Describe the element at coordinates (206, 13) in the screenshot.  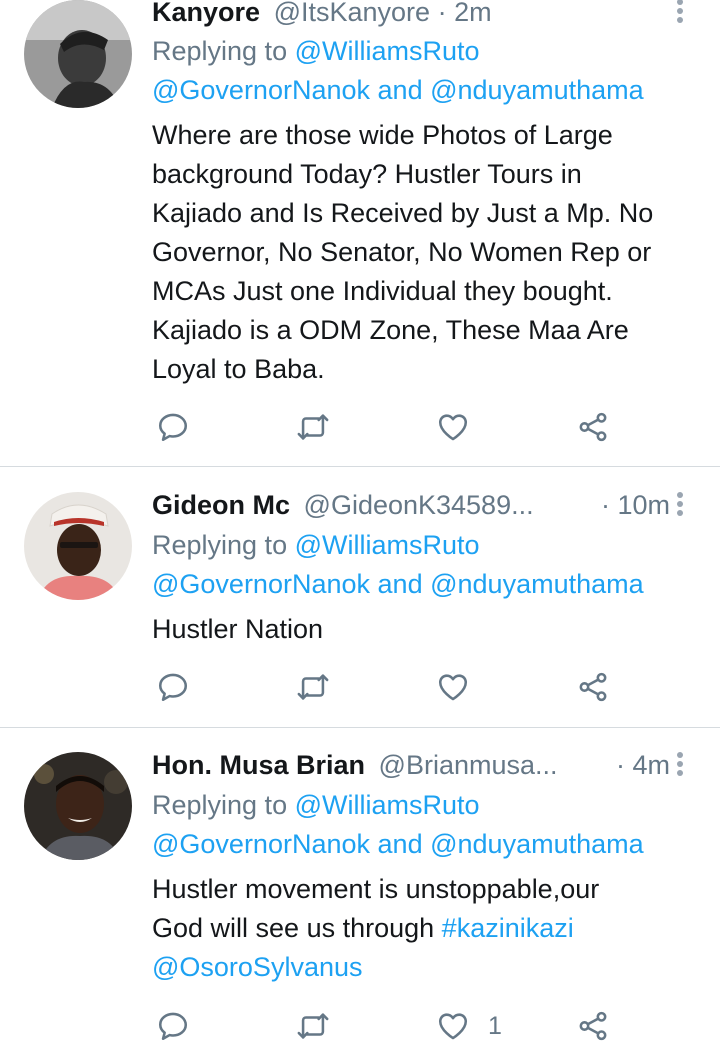
I see `display-name: Kanyore` at that location.